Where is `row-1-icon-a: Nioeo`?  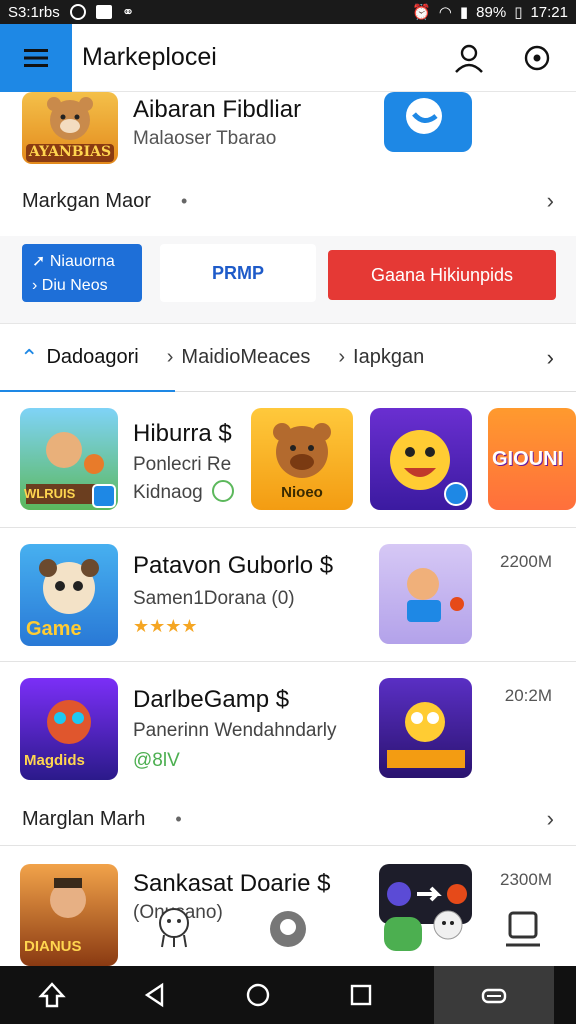
row-1-icon-a: Nioeo is located at coordinates (302, 459).